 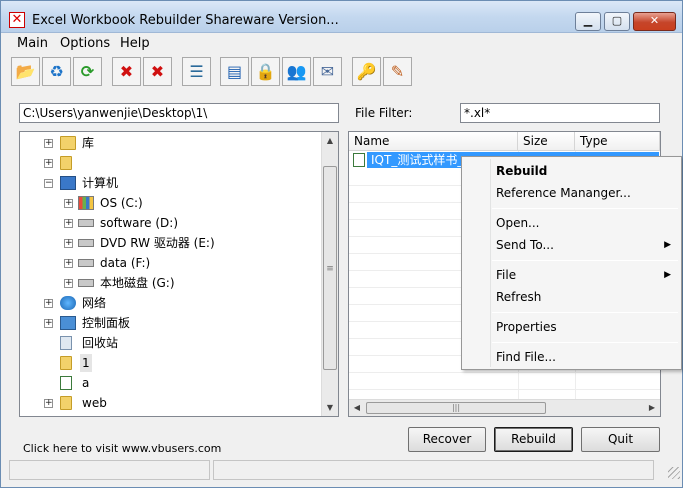 What do you see at coordinates (68, 183) in the screenshot?
I see `computer-icon` at bounding box center [68, 183].